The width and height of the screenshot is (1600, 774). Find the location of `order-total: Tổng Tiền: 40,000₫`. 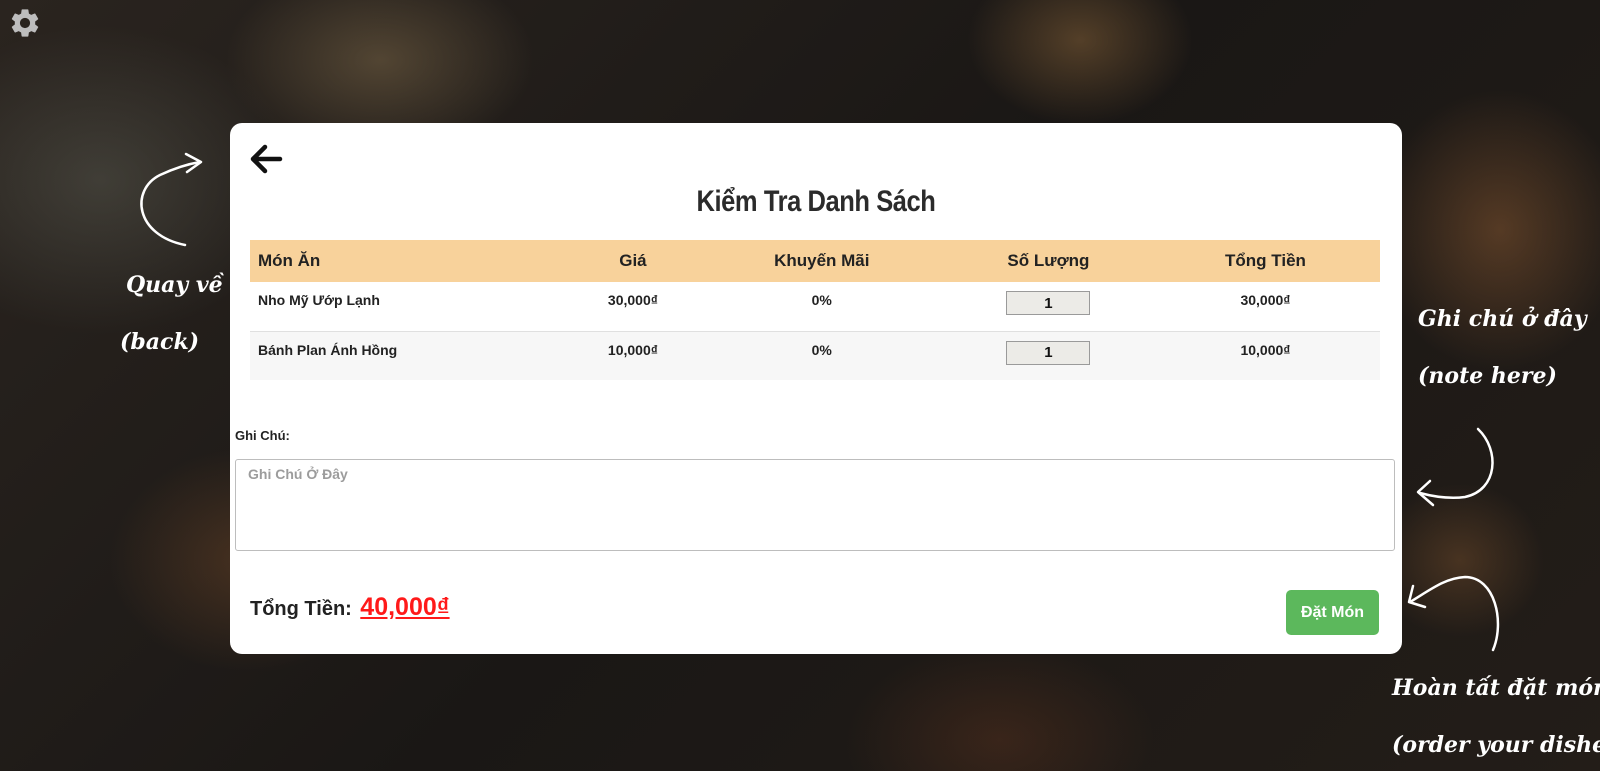

order-total: Tổng Tiền: 40,000₫ is located at coordinates (350, 607).